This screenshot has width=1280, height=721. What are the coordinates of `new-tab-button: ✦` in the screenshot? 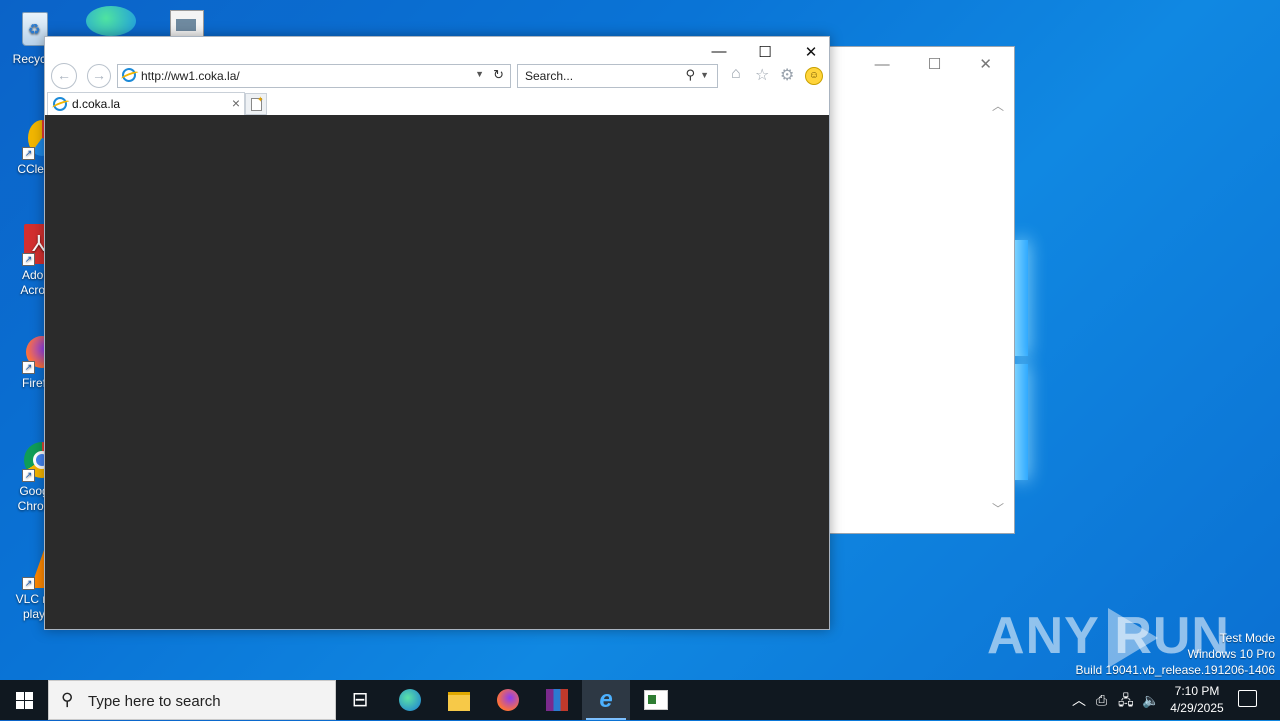 It's located at (256, 104).